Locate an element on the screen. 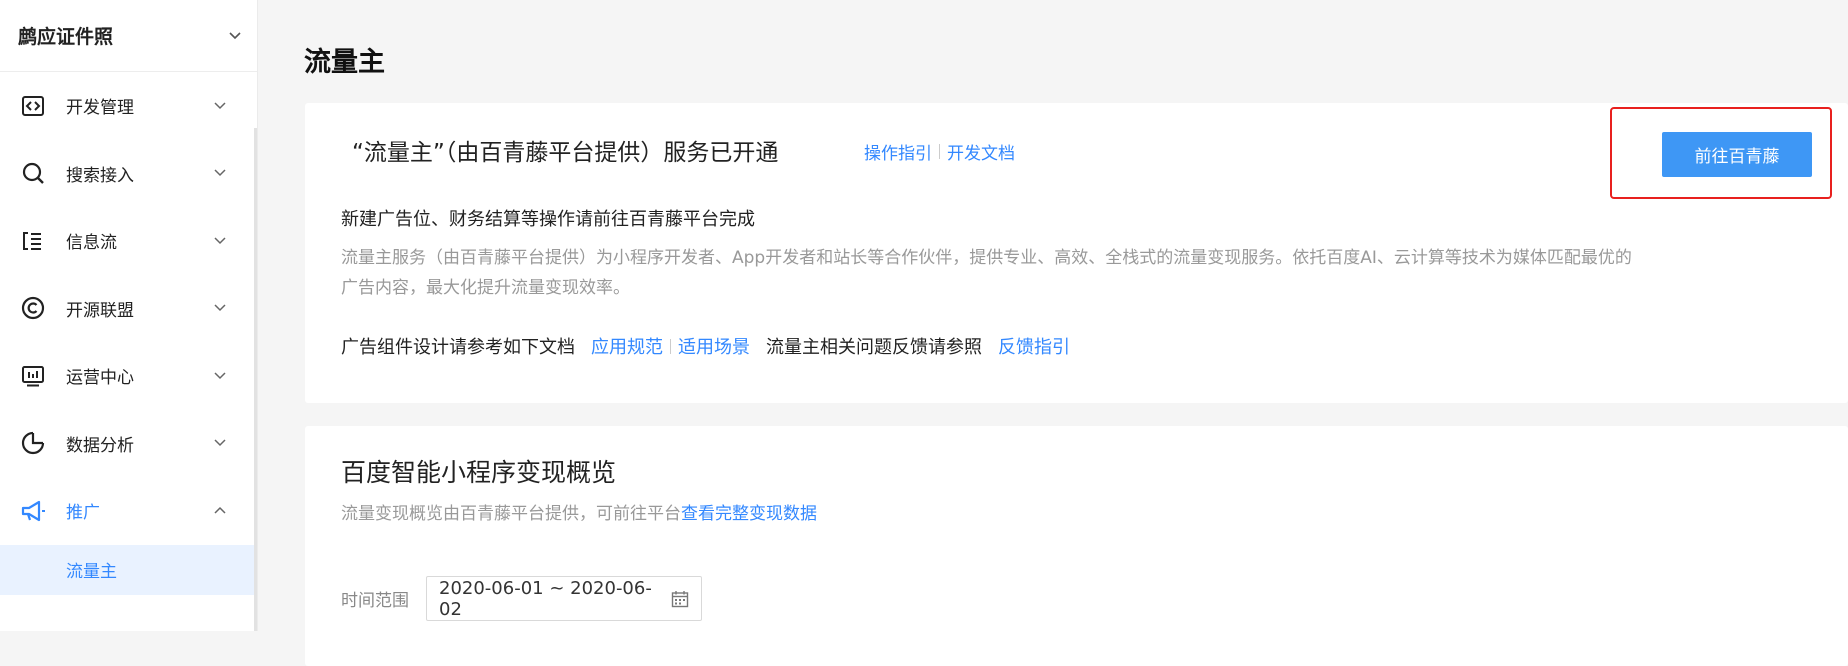  feedback-guide-link: 反馈指引 is located at coordinates (1034, 346).